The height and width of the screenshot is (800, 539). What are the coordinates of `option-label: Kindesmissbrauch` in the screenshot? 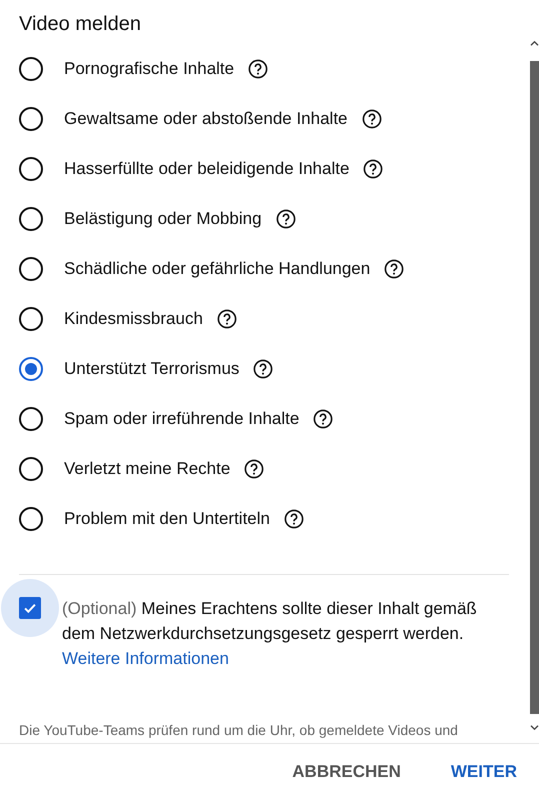 It's located at (133, 319).